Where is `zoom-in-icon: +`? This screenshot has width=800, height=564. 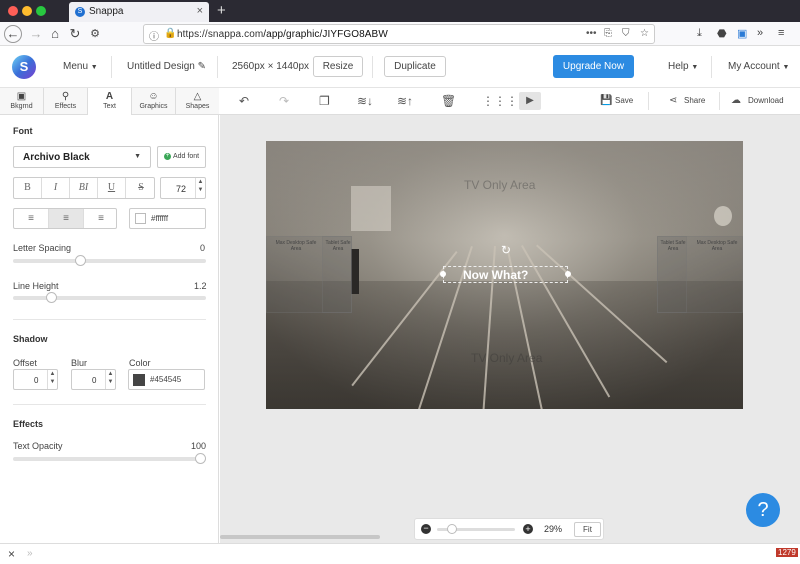 zoom-in-icon: + is located at coordinates (528, 529).